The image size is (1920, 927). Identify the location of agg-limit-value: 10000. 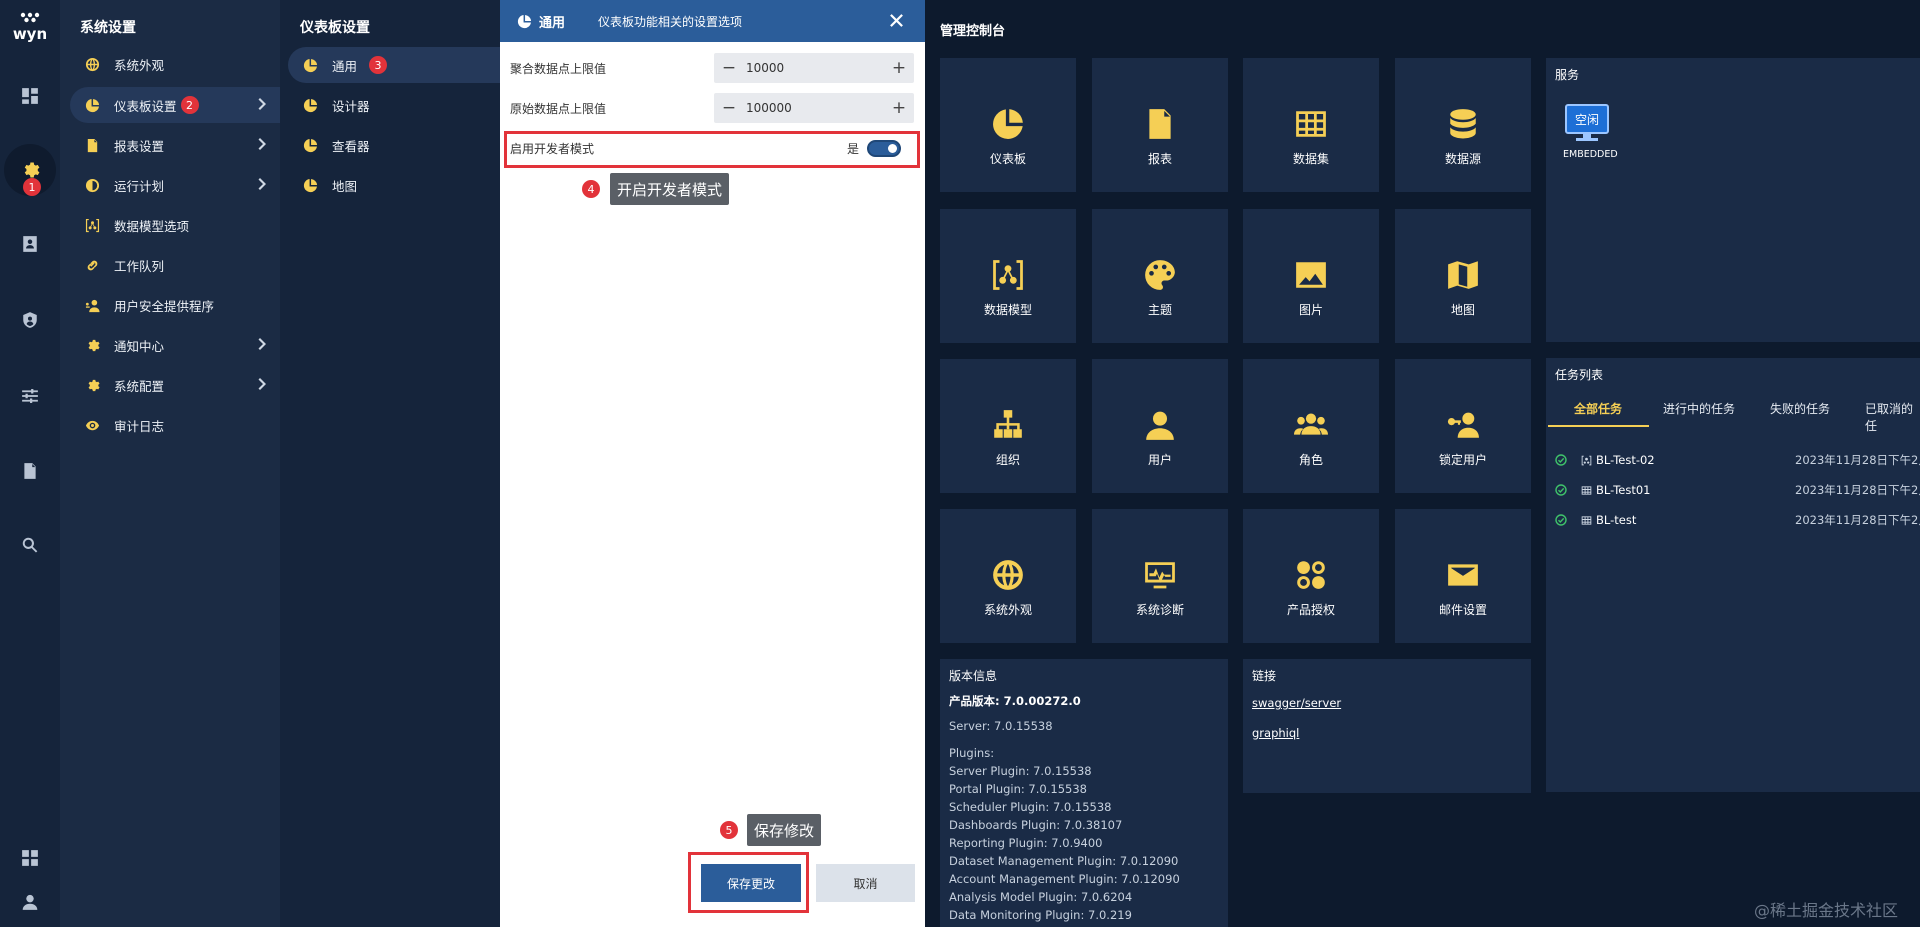
(814, 68).